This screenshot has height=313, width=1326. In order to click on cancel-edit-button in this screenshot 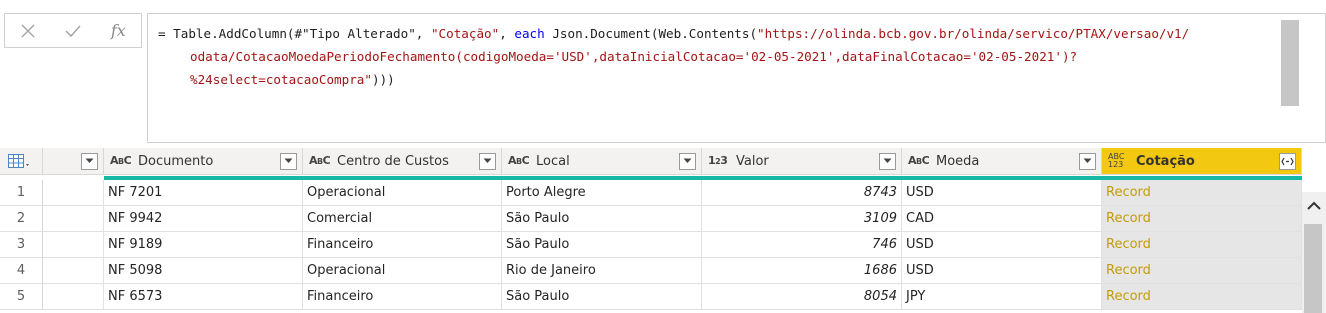, I will do `click(27, 30)`.